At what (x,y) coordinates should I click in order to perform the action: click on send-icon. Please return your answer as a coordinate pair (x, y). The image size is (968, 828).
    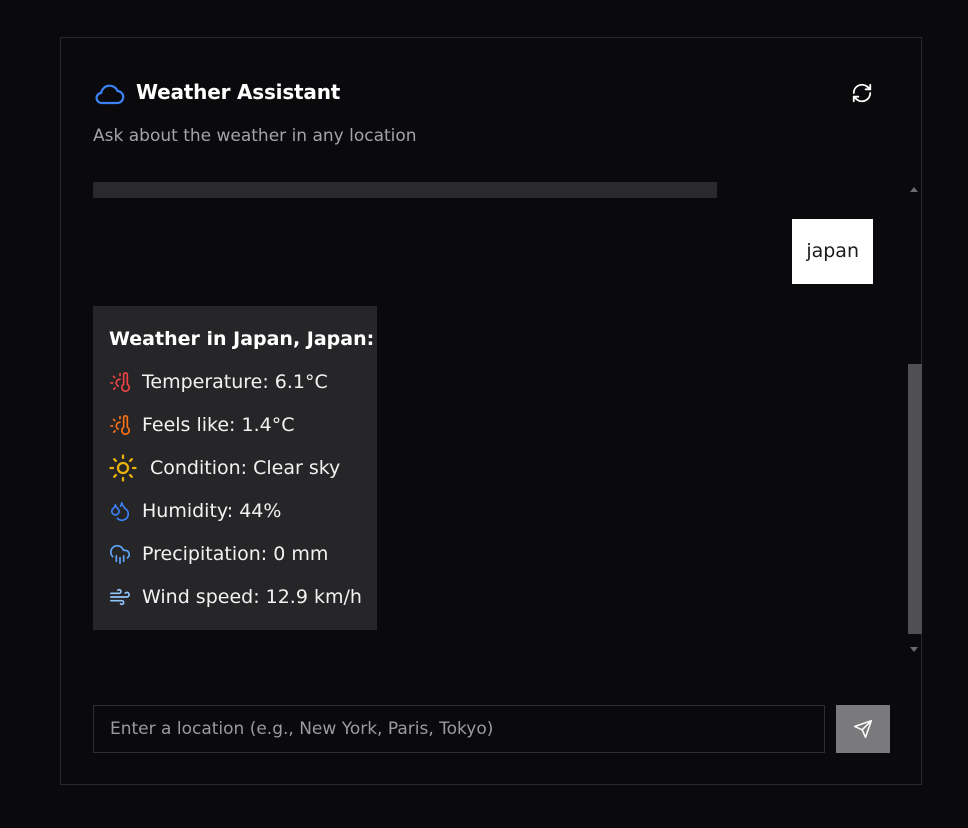
    Looking at the image, I should click on (863, 729).